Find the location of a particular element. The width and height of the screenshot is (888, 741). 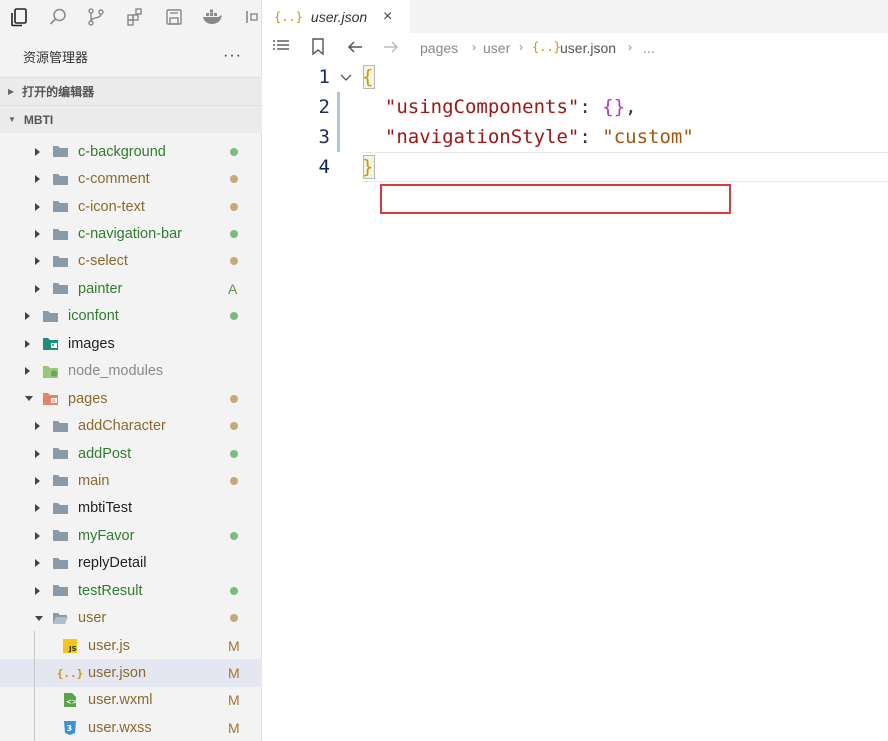

search-icon is located at coordinates (58, 17).